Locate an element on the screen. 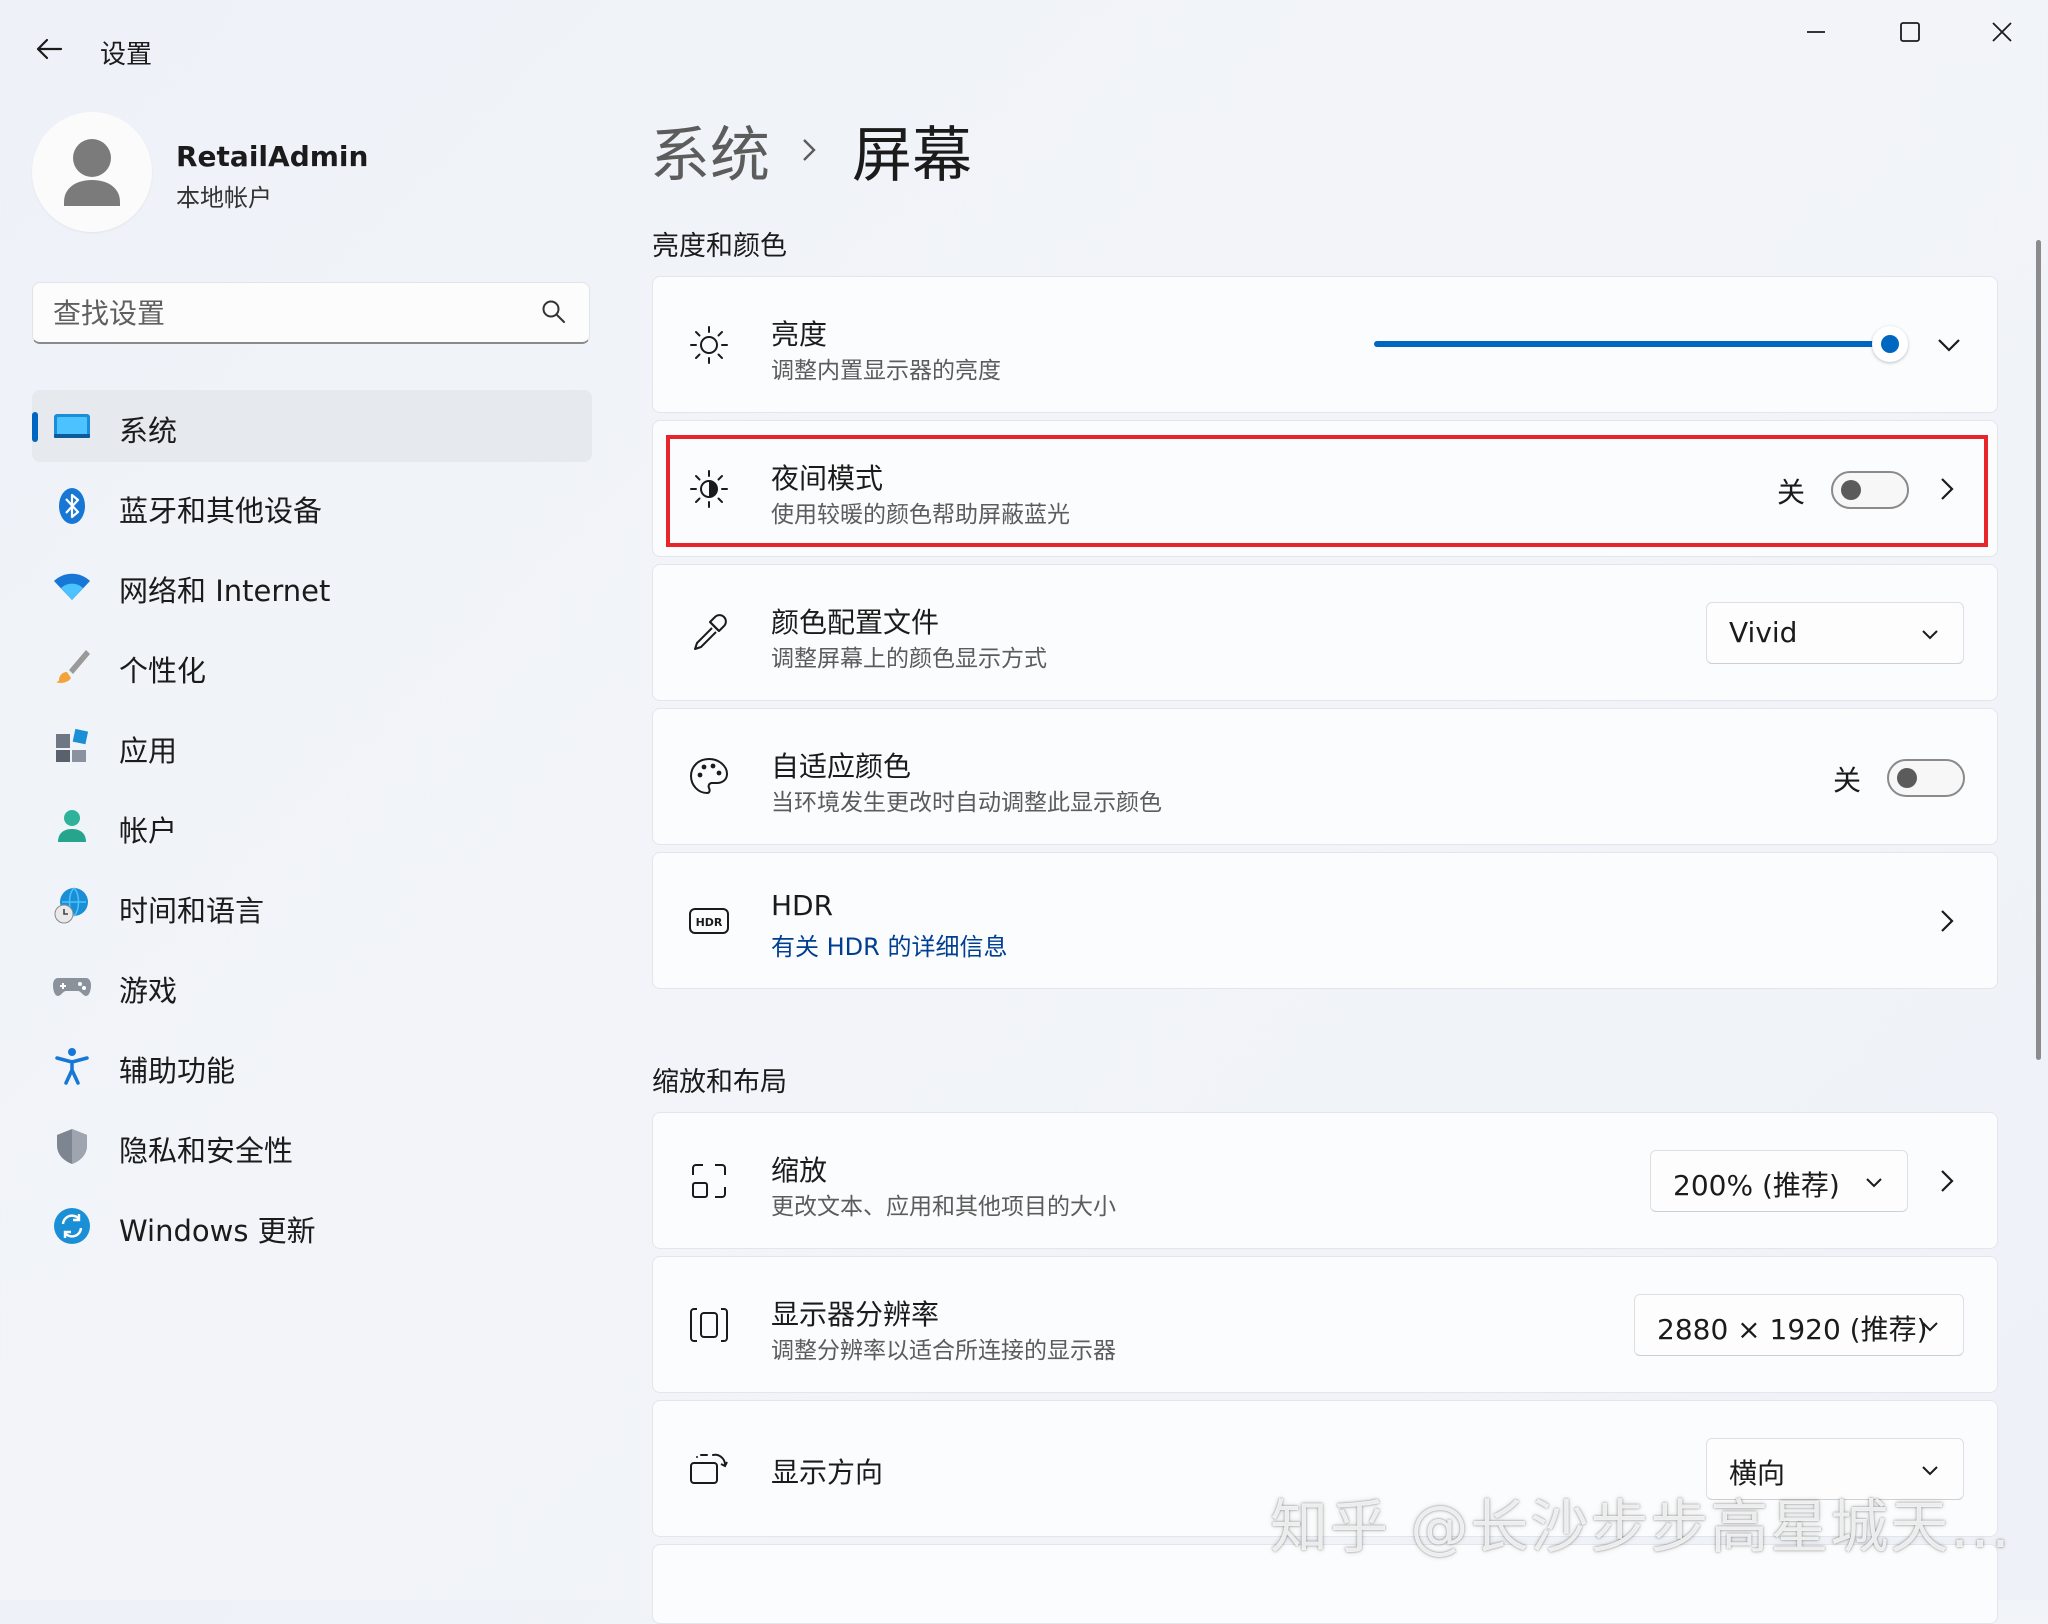 This screenshot has width=2048, height=1624. close-icon is located at coordinates (2002, 32).